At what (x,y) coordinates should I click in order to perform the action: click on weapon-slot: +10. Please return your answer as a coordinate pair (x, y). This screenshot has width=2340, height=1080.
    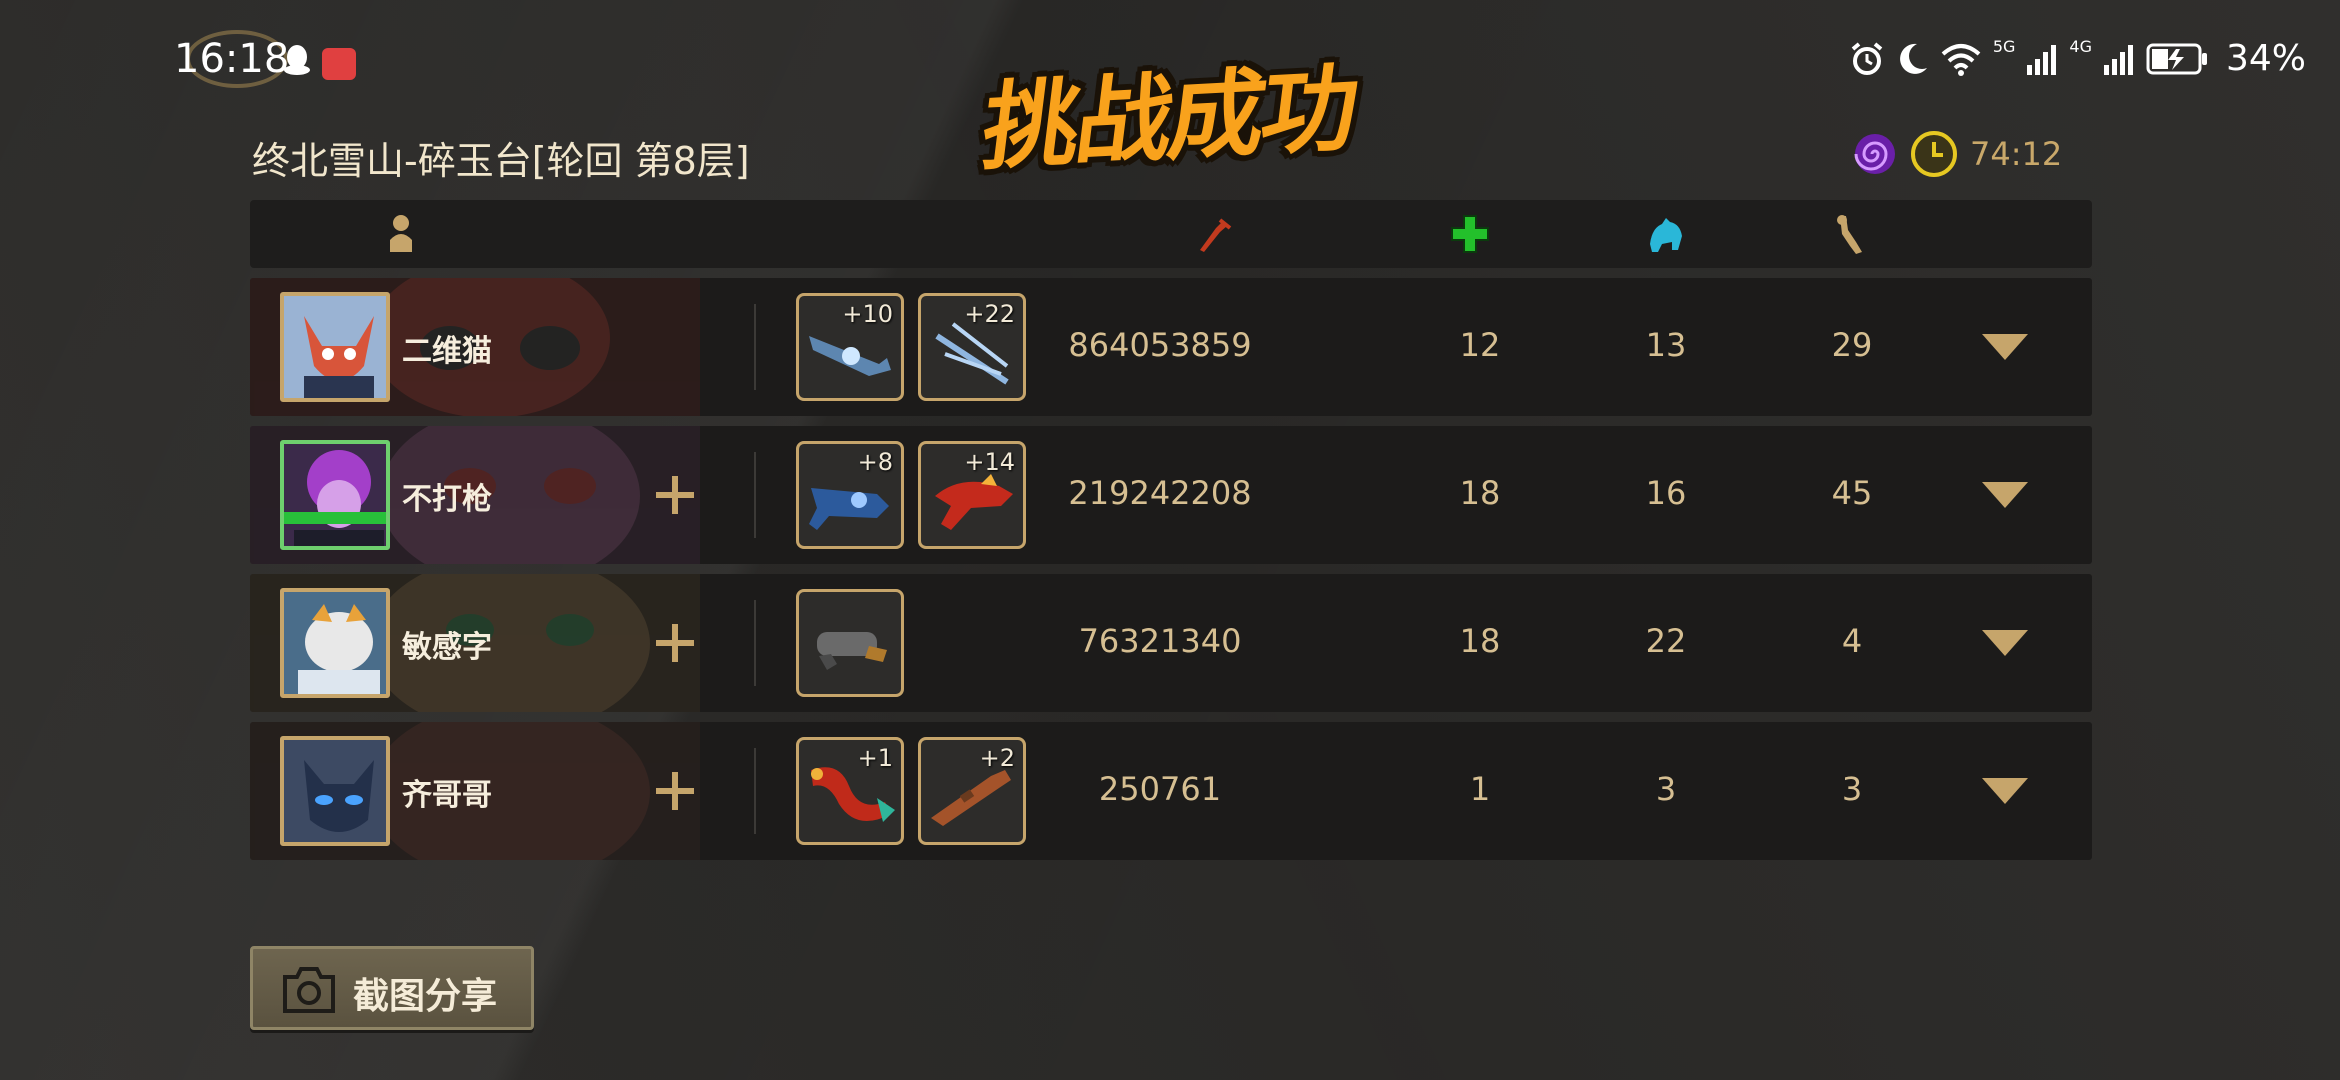
    Looking at the image, I should click on (850, 347).